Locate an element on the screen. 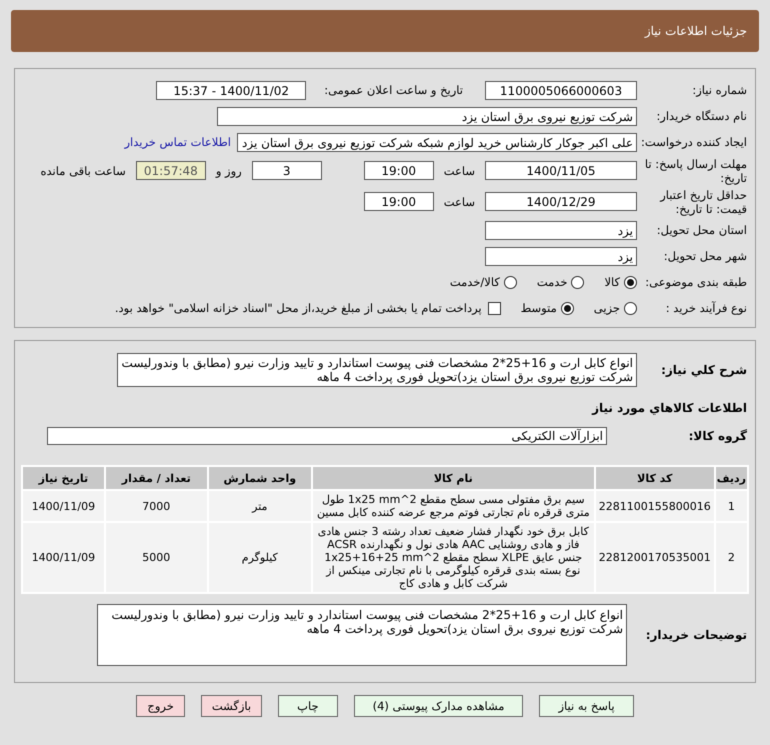 Image resolution: width=770 pixels, height=745 pixels. field-label: روز و is located at coordinates (228, 171).